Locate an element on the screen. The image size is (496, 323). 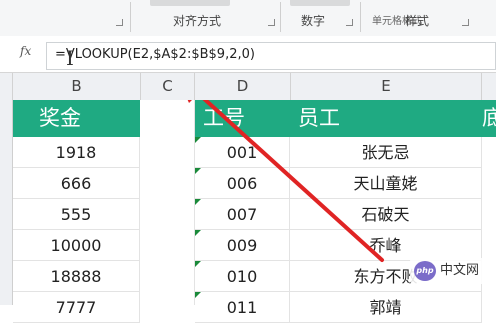
watermark: php 中文网 is located at coordinates (449, 271).